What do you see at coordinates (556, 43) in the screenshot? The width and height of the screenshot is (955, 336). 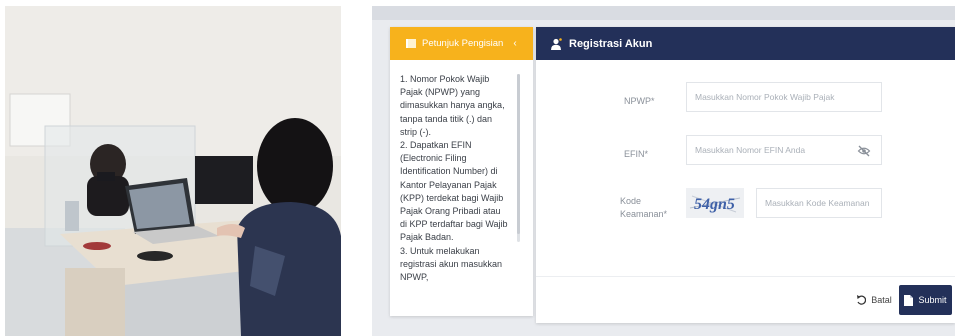 I see `user-icon` at bounding box center [556, 43].